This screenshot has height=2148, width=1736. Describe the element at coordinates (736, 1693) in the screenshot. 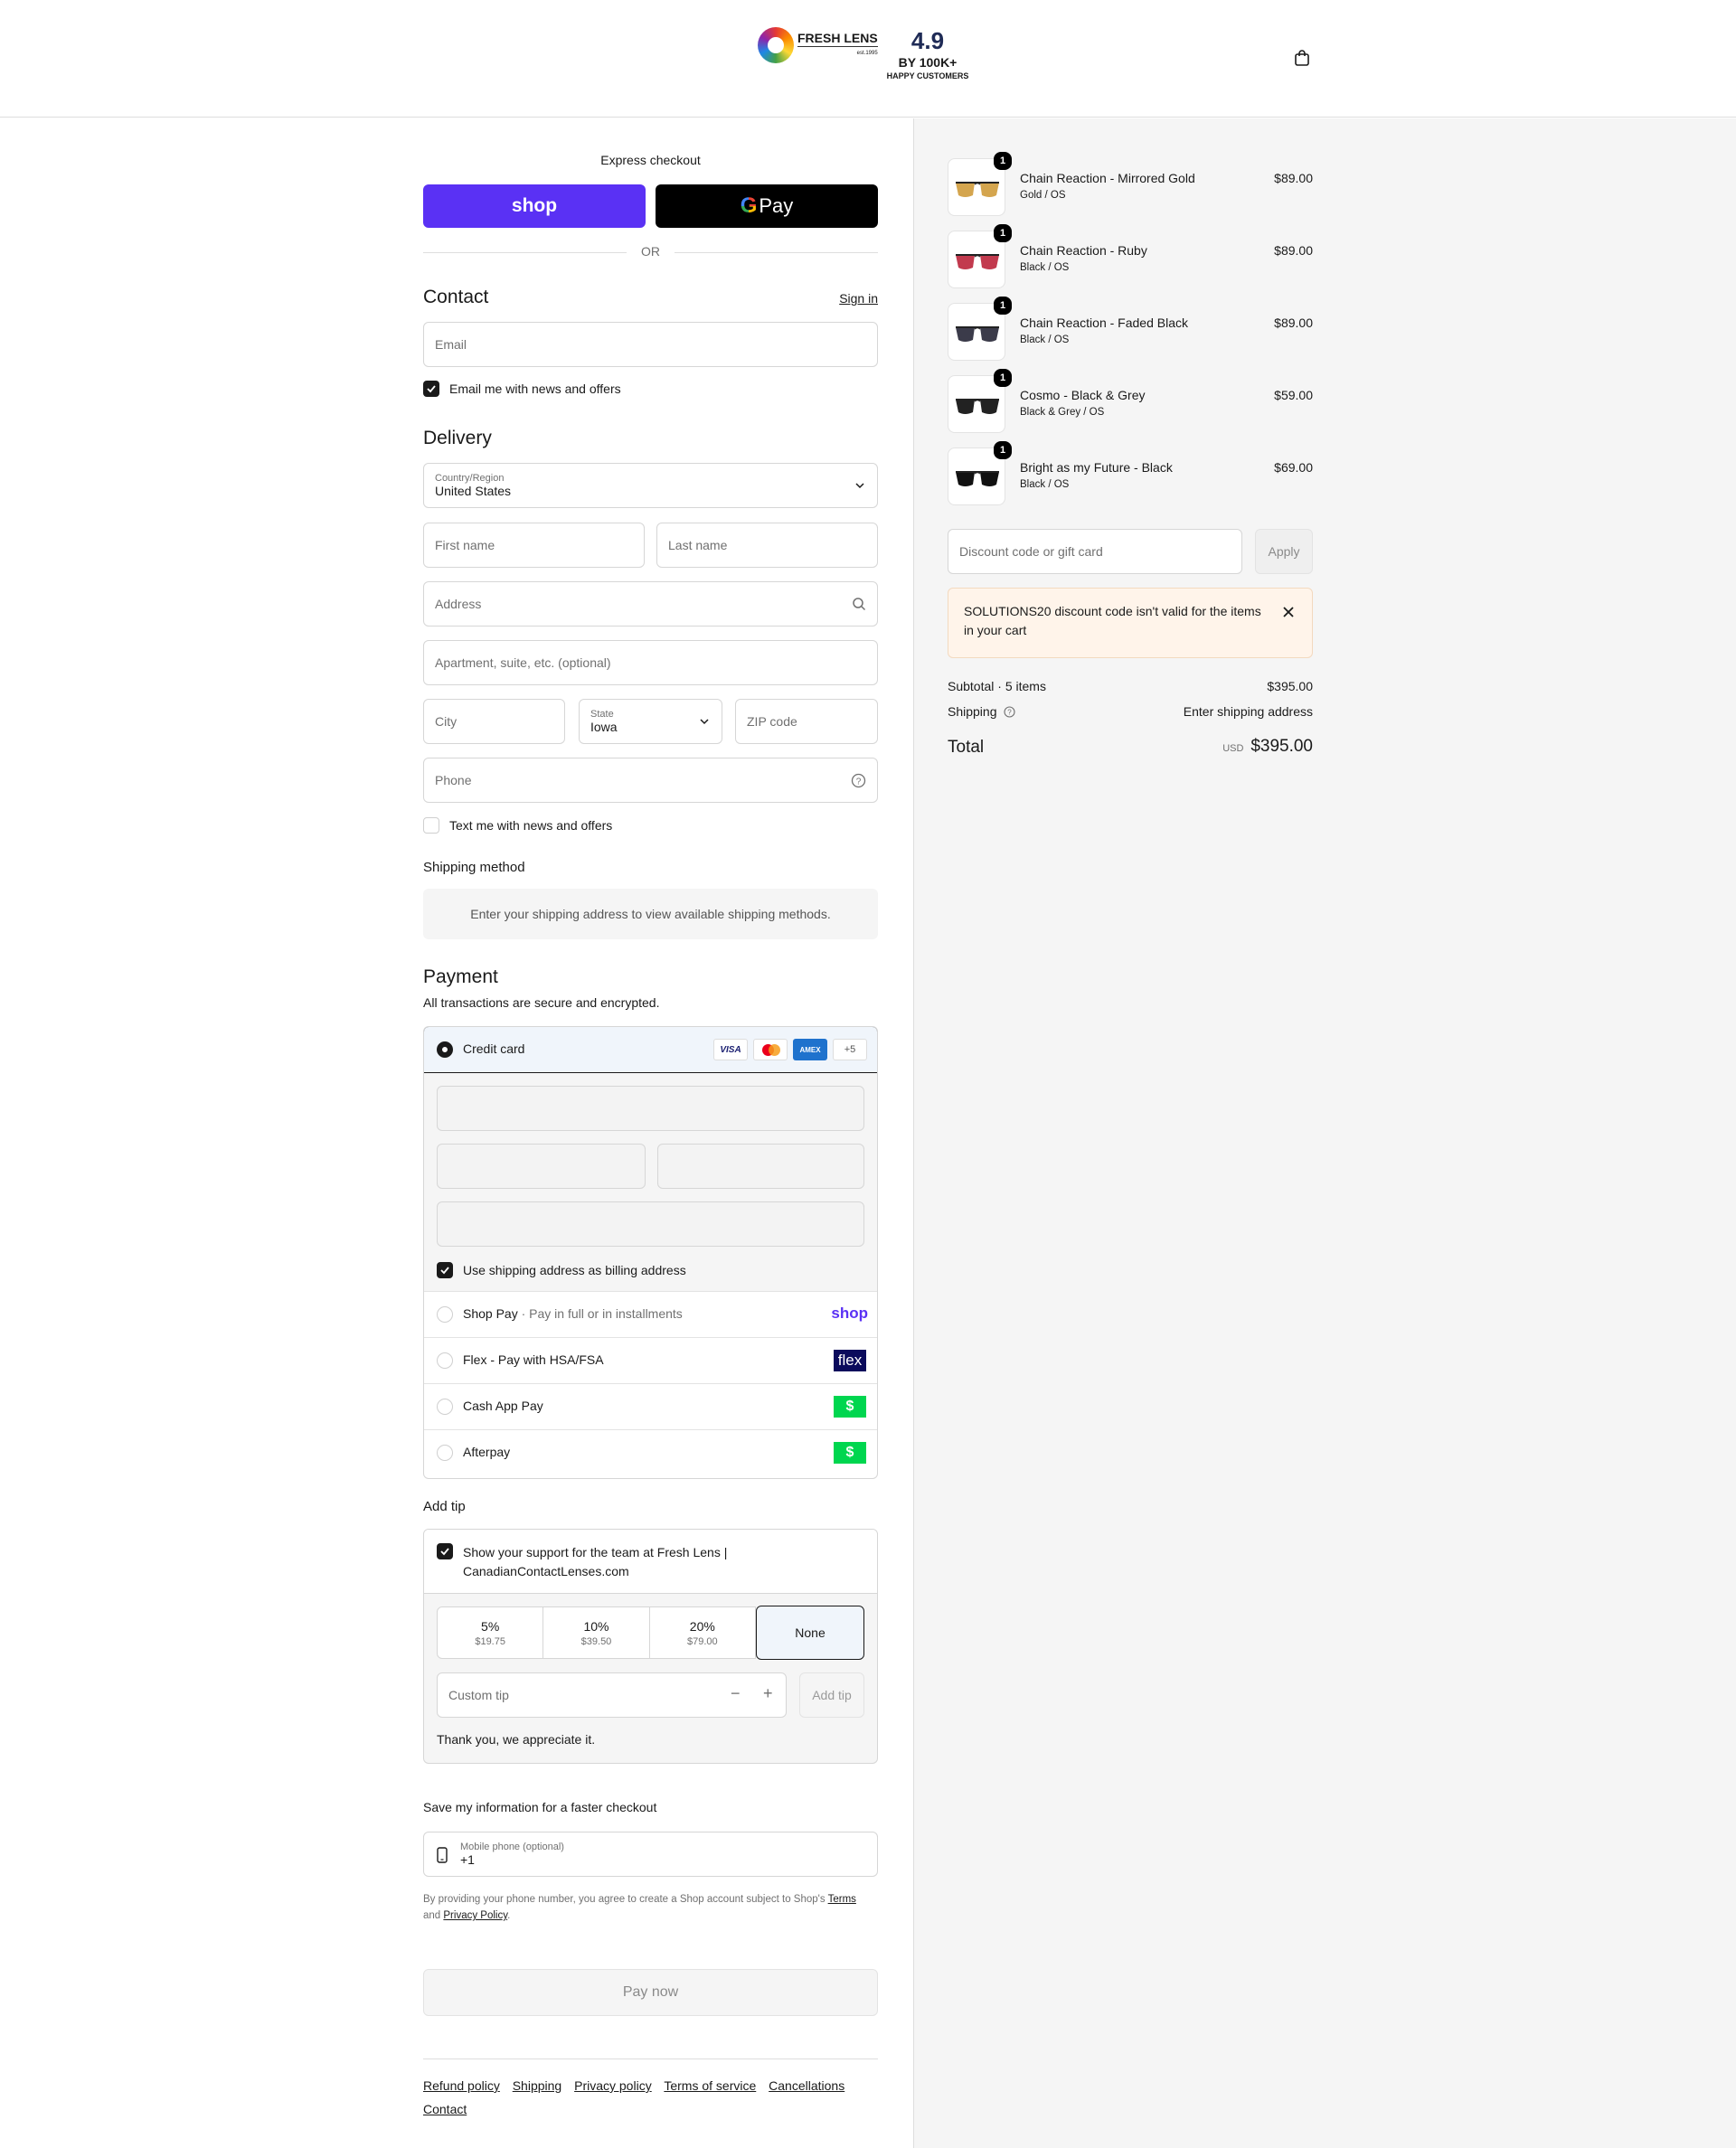

I see `decrement-button: −` at that location.